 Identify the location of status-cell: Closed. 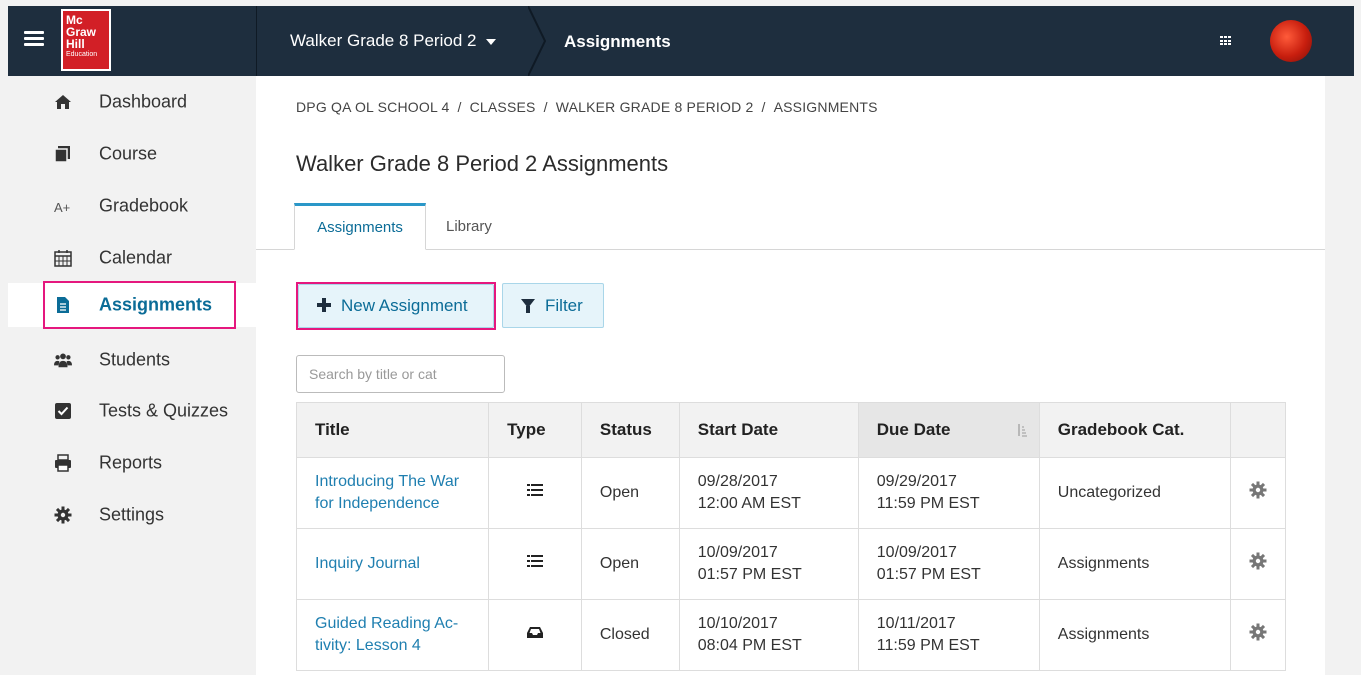
(630, 635).